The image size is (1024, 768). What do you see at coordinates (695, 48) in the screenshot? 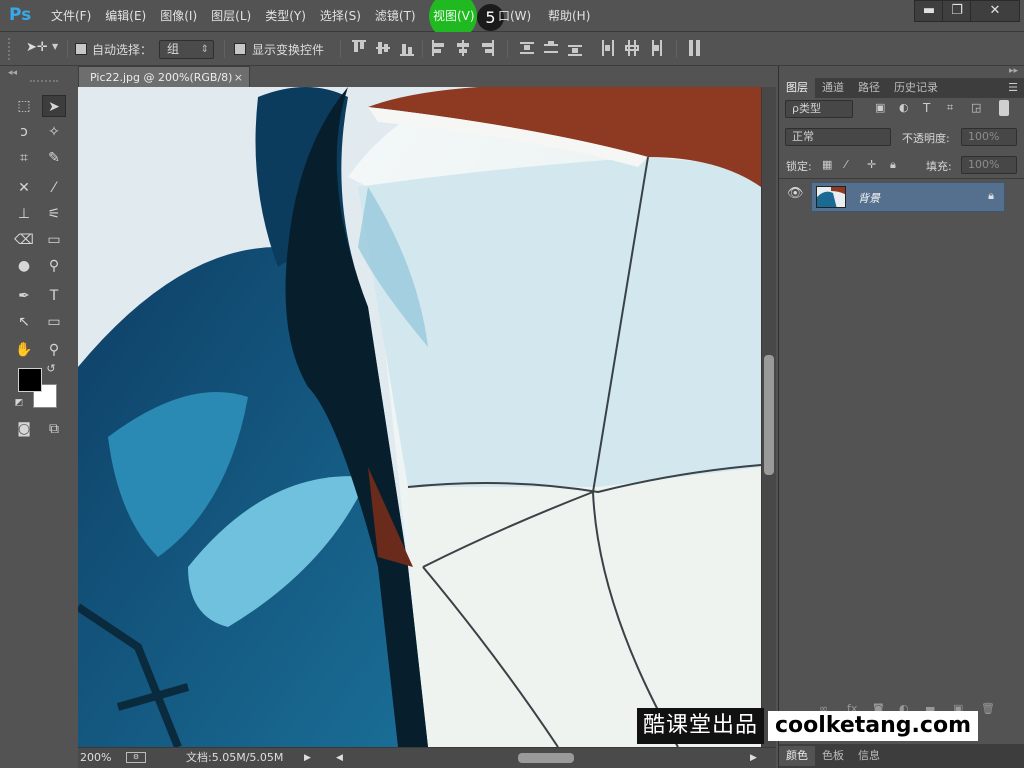
I see `auto-align-icon` at bounding box center [695, 48].